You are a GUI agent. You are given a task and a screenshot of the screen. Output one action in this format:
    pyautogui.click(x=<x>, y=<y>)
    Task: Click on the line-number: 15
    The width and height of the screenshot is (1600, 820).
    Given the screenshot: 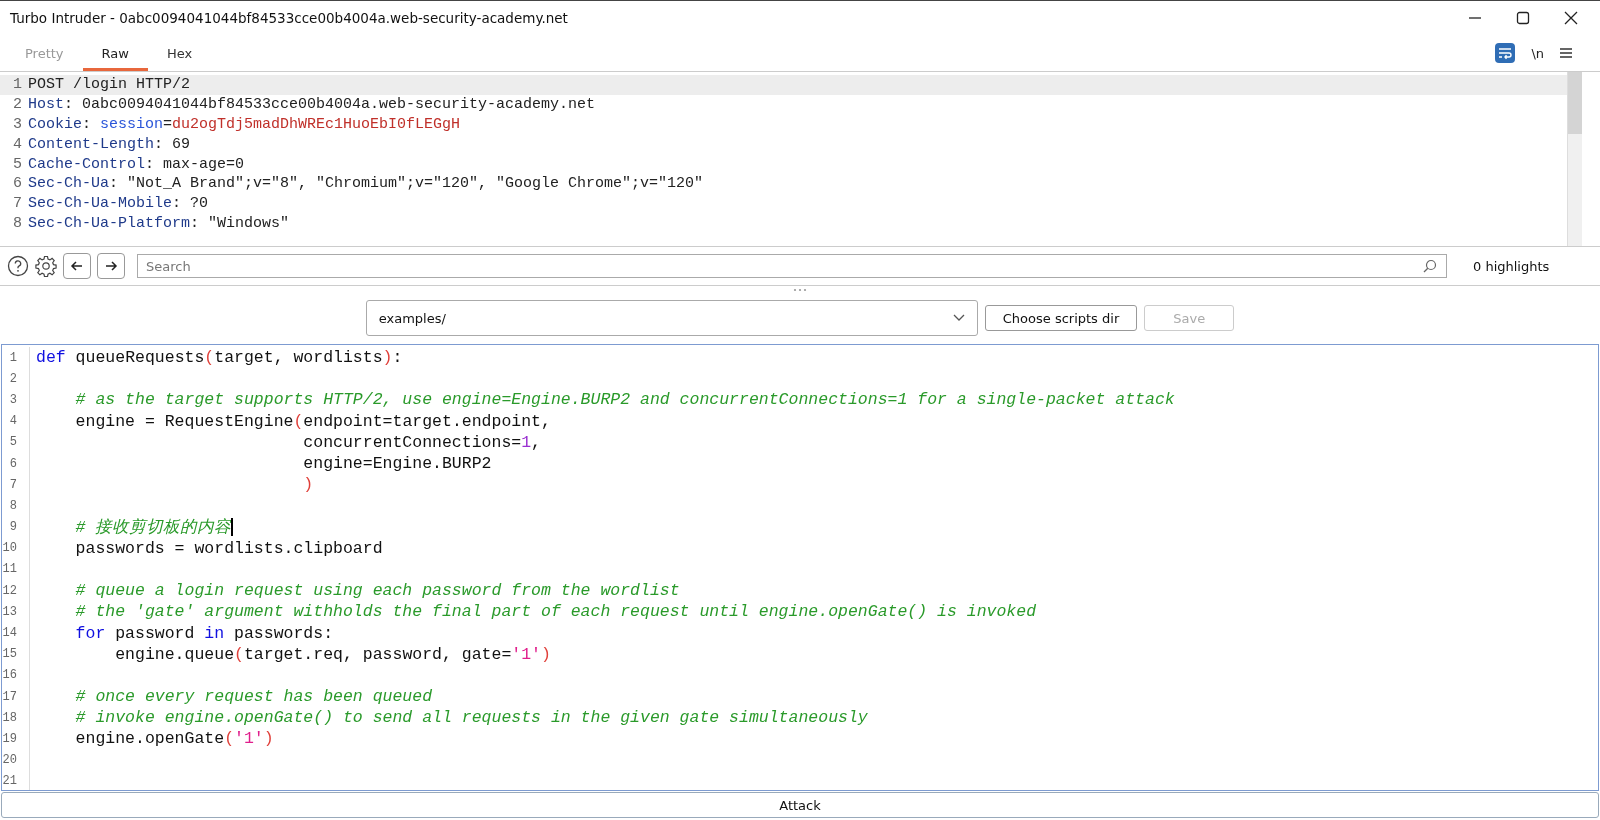 What is the action you would take?
    pyautogui.click(x=16, y=654)
    